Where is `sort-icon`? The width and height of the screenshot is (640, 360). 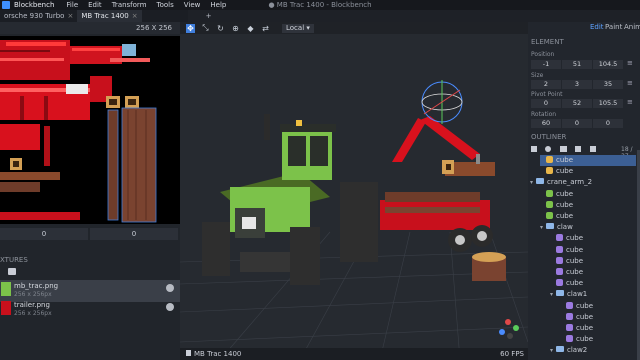
sort-icon is located at coordinates (578, 149).